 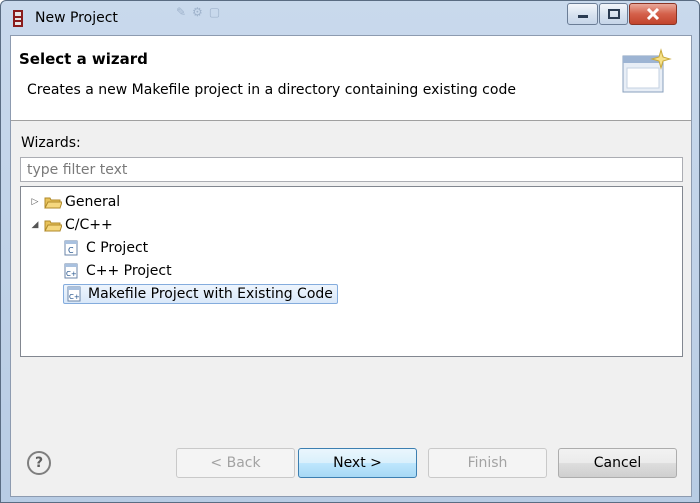 I want to click on eclipse-app-icon, so click(x=18, y=18).